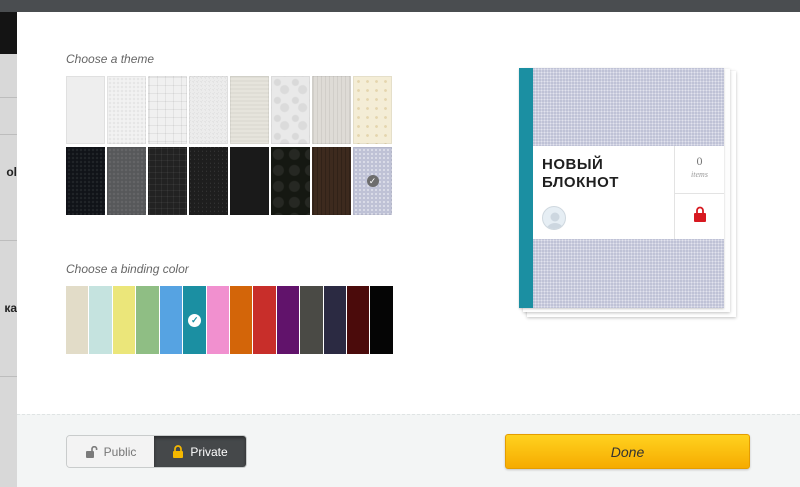 This screenshot has width=800, height=487. I want to click on backdrop-text: ка, so click(10, 308).